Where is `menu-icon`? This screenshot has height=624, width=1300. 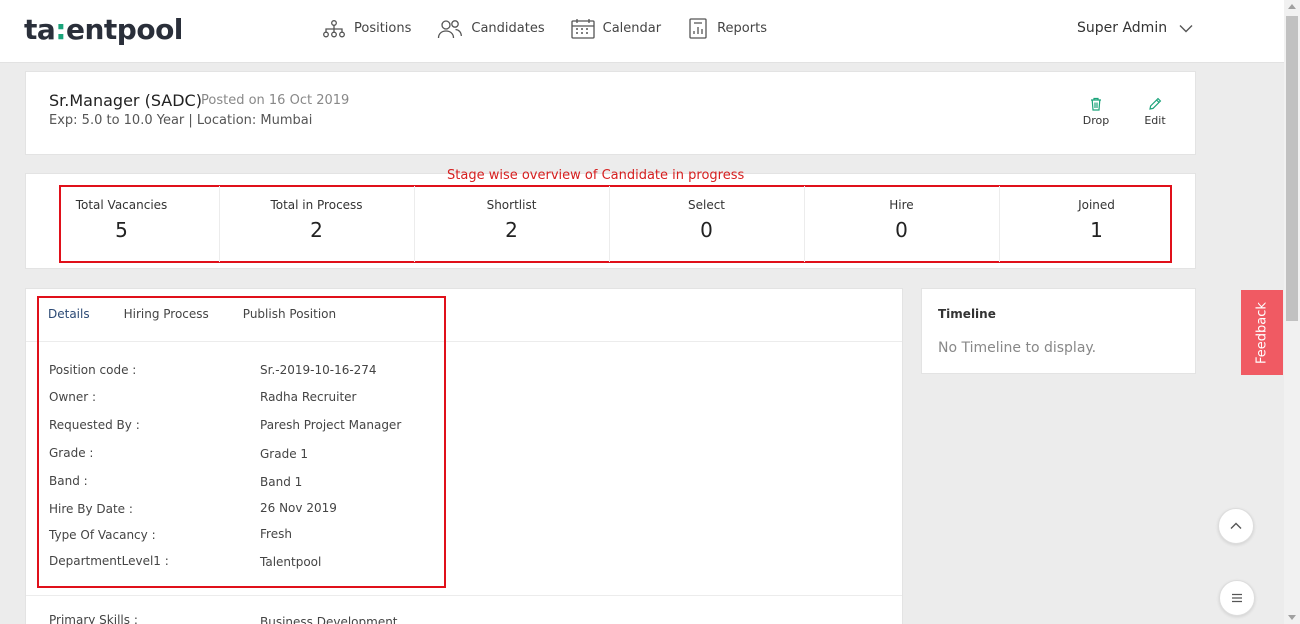 menu-icon is located at coordinates (1237, 598).